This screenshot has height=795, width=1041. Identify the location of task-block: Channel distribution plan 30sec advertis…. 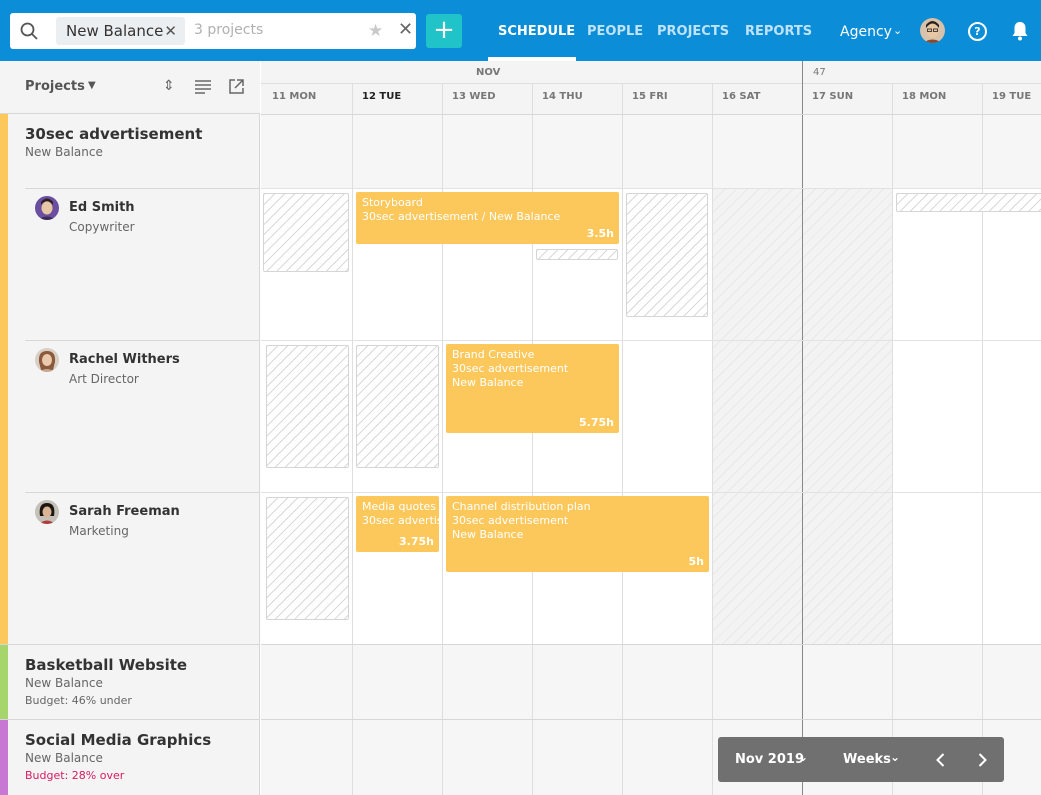
(577, 534).